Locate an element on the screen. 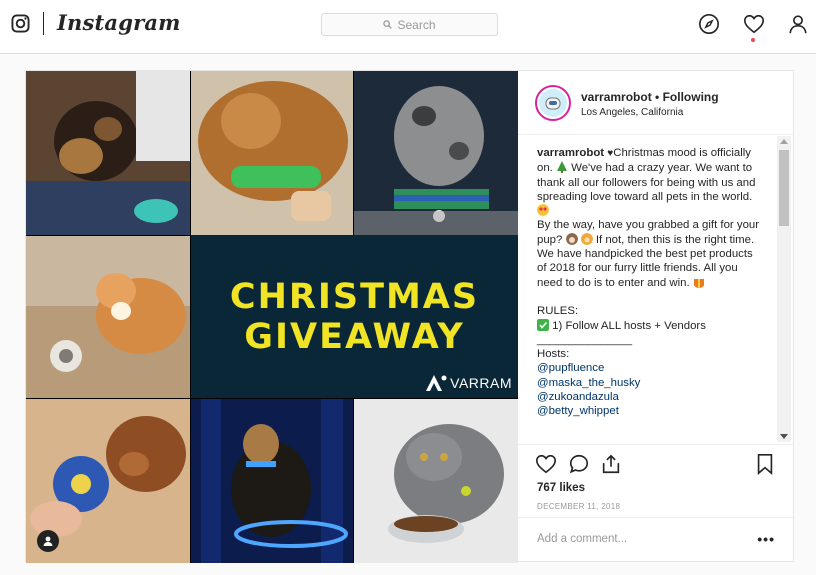 The image size is (816, 575). check-mark-emoji is located at coordinates (543, 324).